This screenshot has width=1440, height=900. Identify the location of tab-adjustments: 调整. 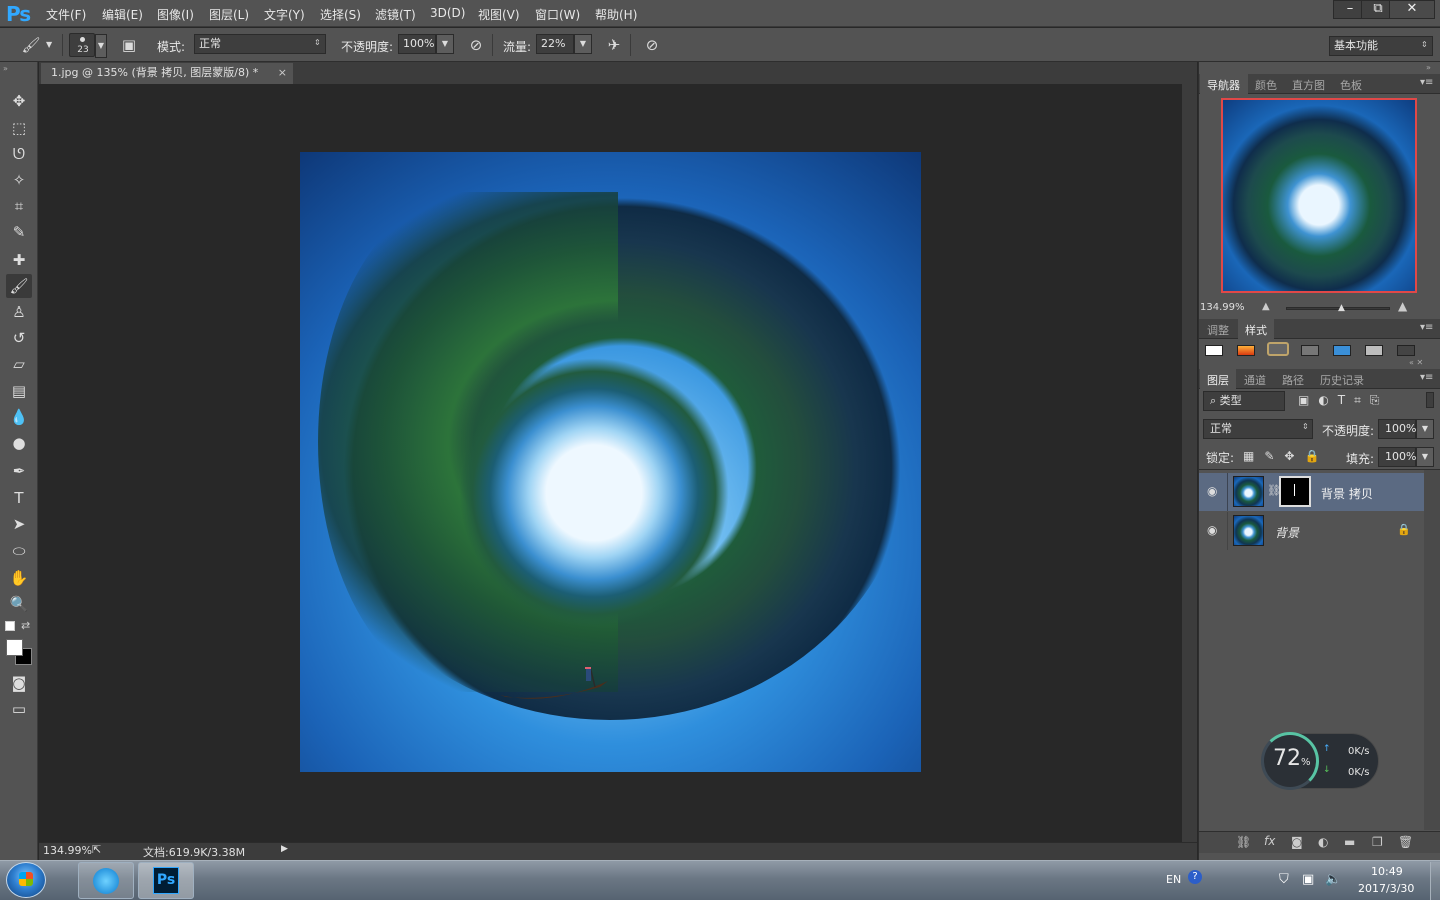
(1218, 330).